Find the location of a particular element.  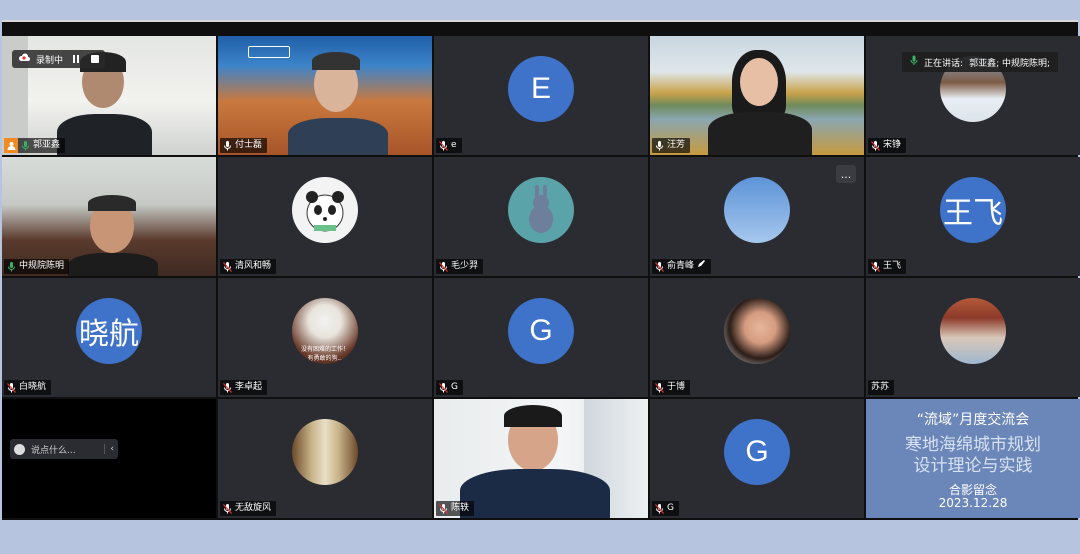

stop-record-button is located at coordinates (95, 59).